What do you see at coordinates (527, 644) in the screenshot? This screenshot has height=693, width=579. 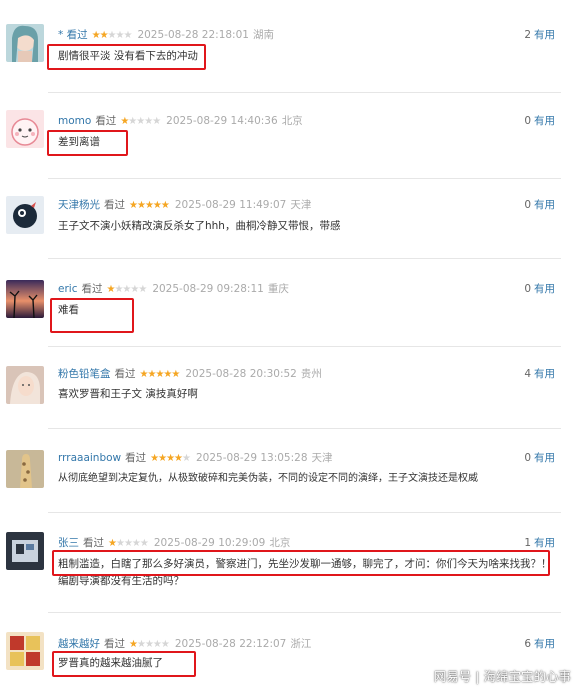 I see `useful-vote-count: 6` at bounding box center [527, 644].